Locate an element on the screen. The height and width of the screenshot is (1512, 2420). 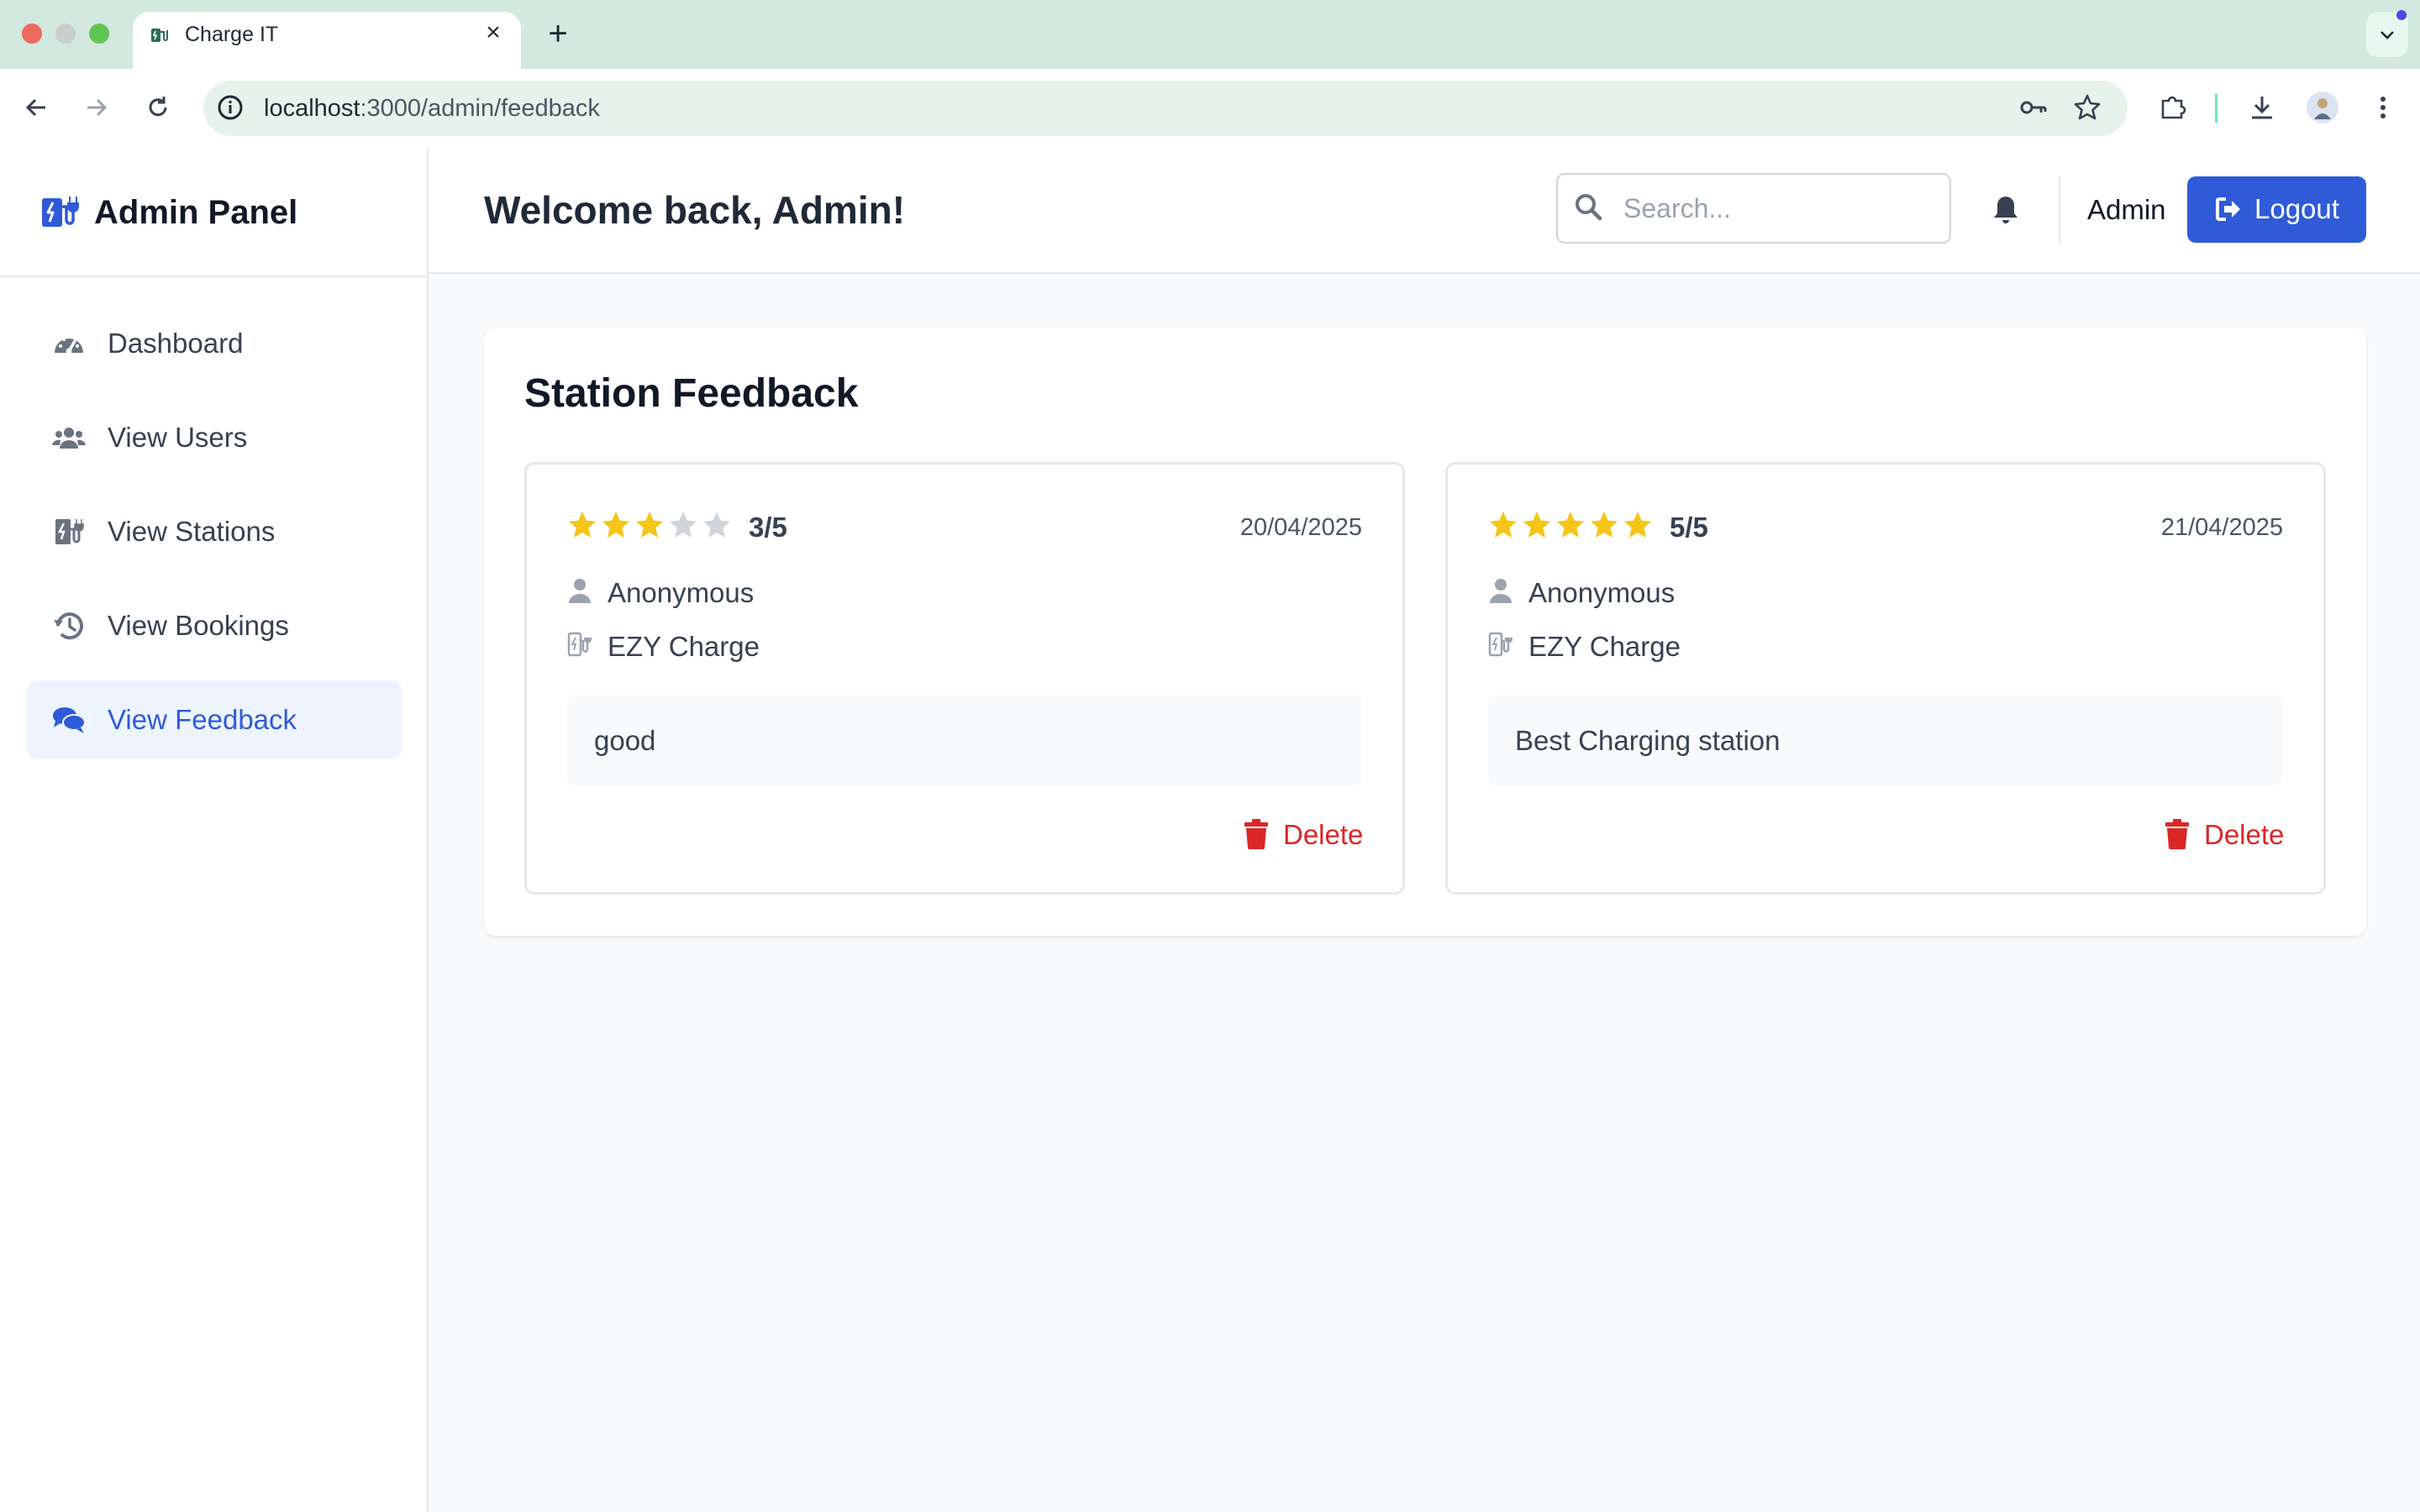
toolbar-divider is located at coordinates (2216, 108).